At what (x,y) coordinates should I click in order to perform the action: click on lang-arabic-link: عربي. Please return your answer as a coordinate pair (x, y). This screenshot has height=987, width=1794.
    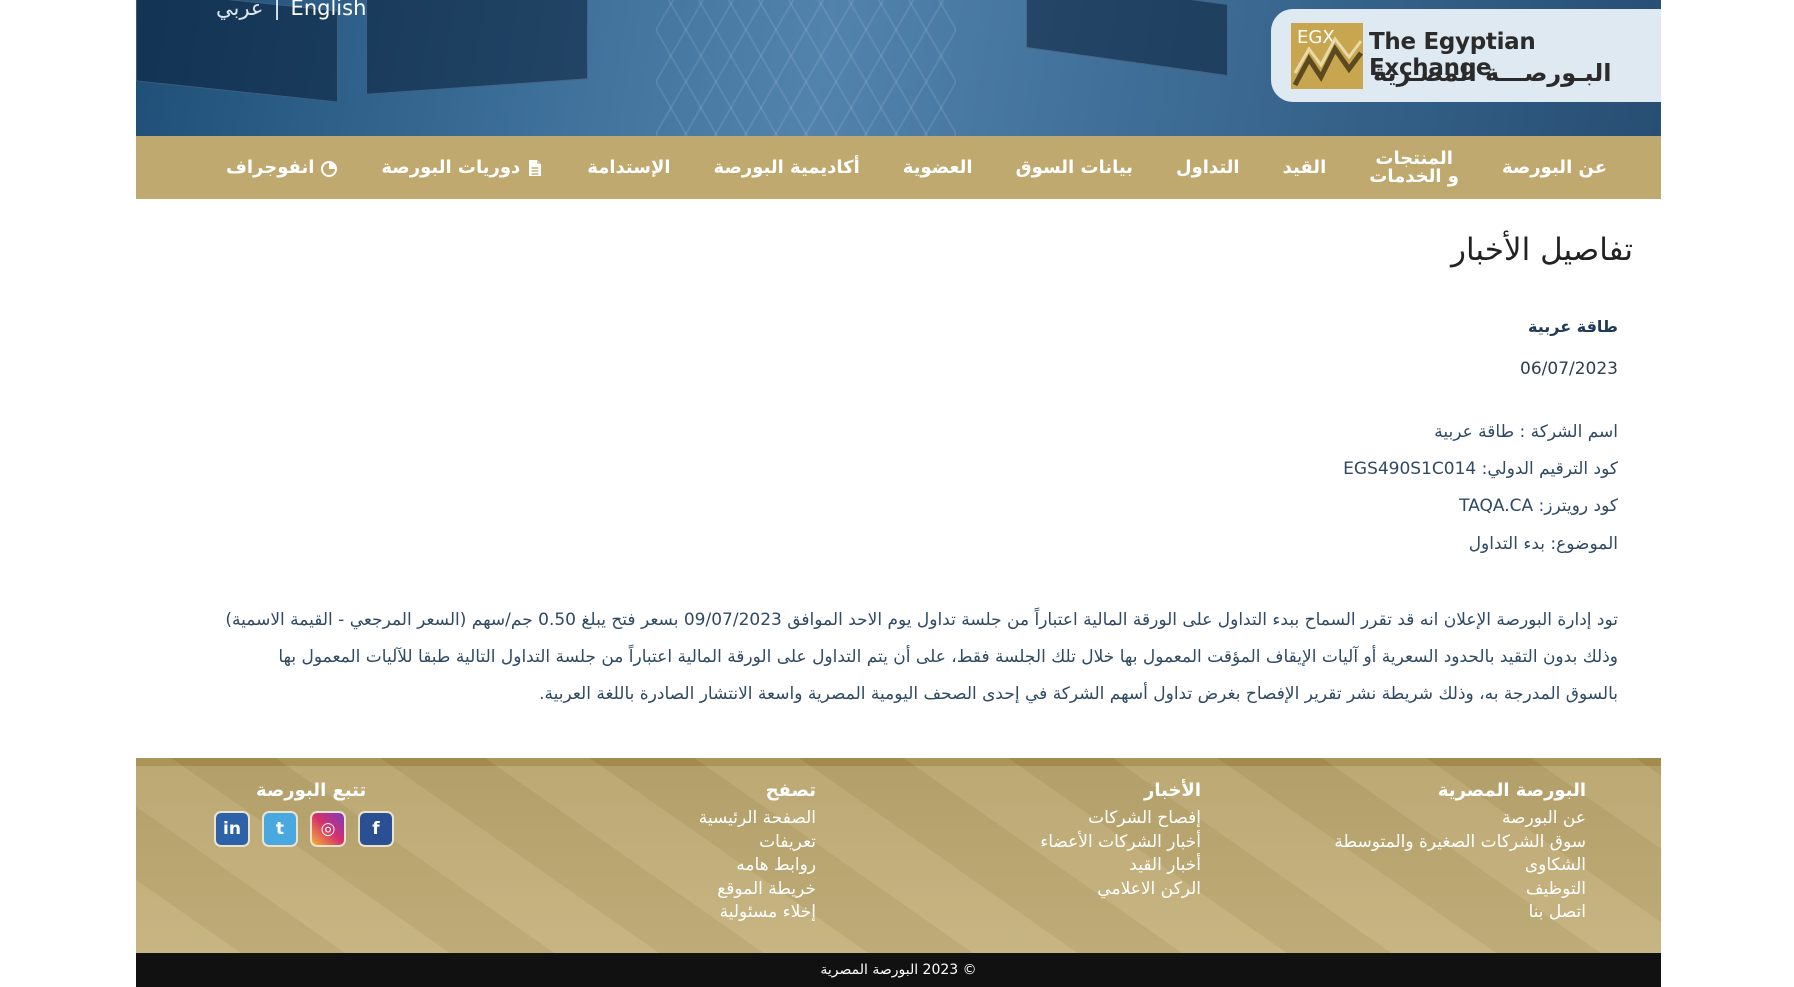
    Looking at the image, I should click on (239, 10).